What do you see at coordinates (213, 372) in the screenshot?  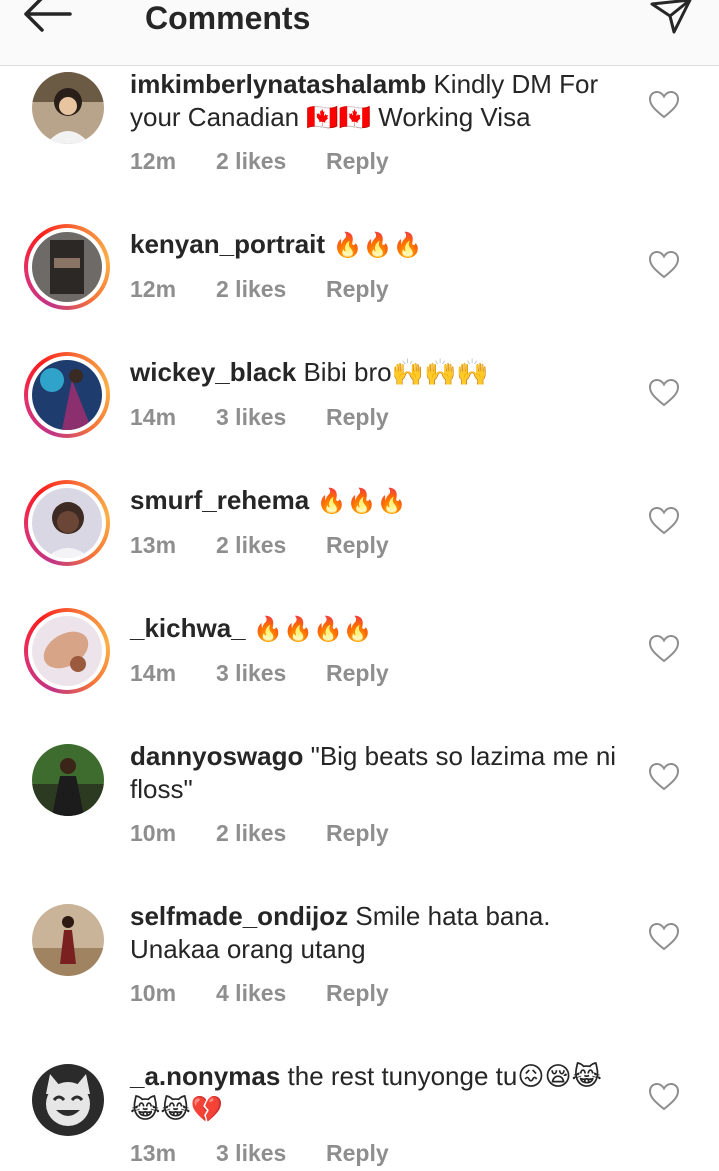 I see `comment-username: wickey_black` at bounding box center [213, 372].